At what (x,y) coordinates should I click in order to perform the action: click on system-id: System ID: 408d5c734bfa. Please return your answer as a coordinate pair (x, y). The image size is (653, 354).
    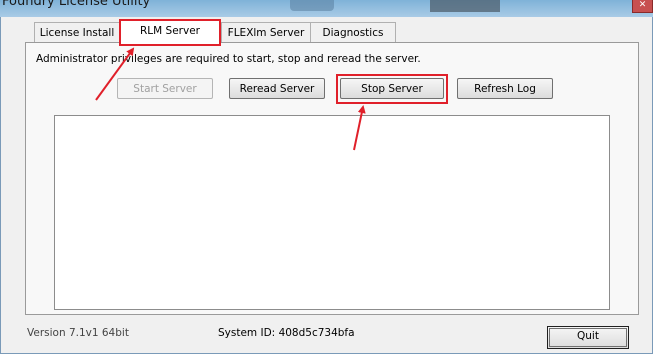
    Looking at the image, I should click on (286, 333).